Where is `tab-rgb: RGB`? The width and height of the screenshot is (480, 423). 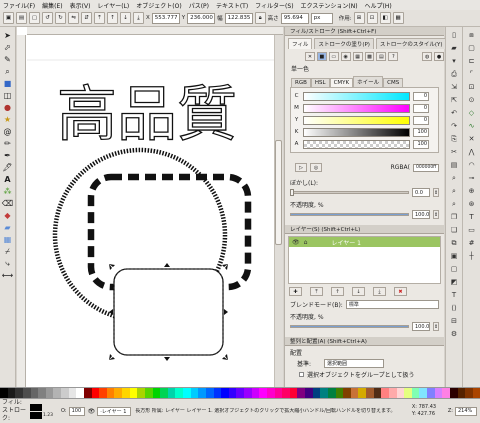
tab-rgb: RGB is located at coordinates (301, 82).